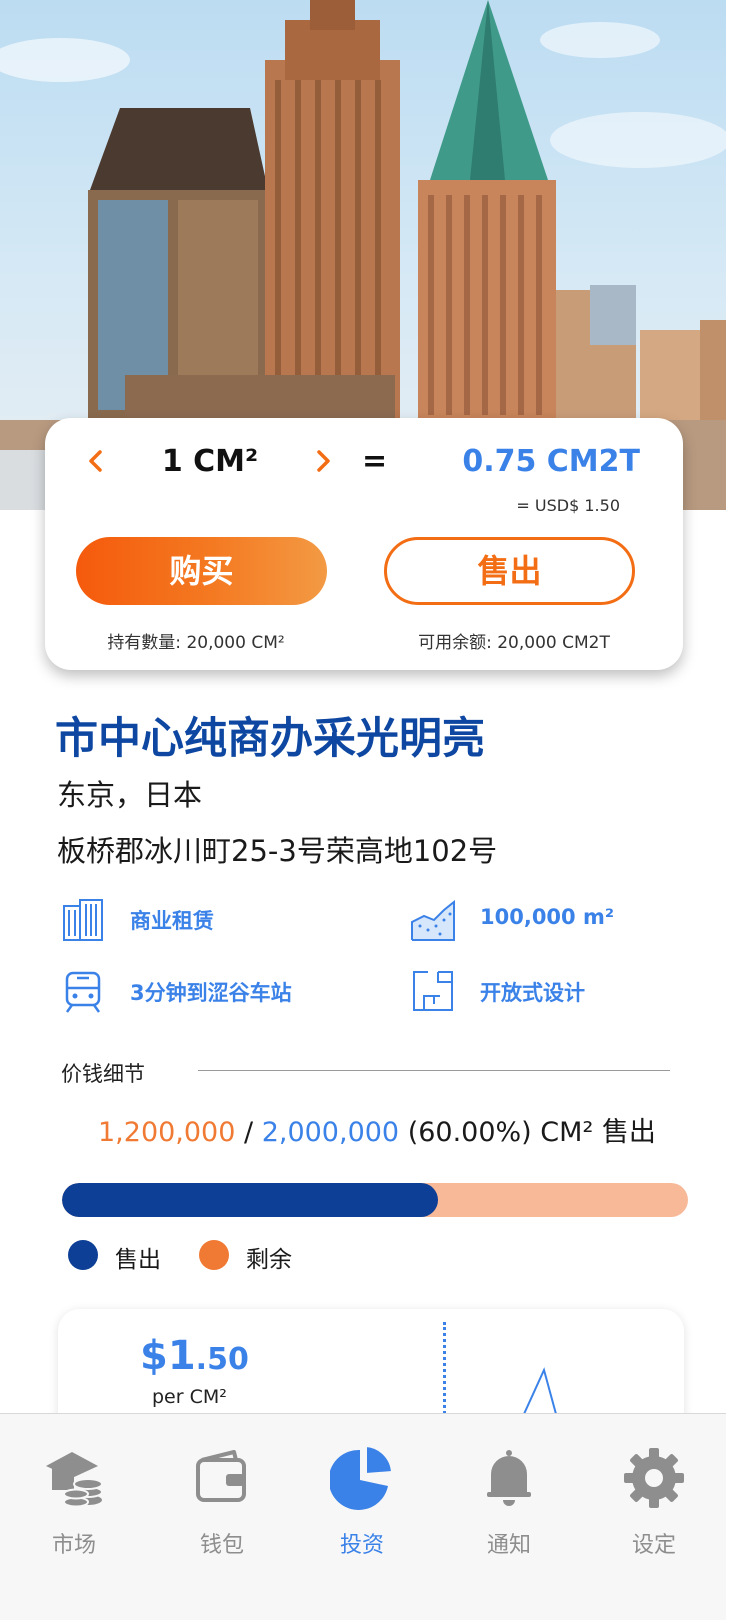 This screenshot has height=1620, width=756. I want to click on sold-suffix: (60.00%) CM² 售出, so click(527, 1132).